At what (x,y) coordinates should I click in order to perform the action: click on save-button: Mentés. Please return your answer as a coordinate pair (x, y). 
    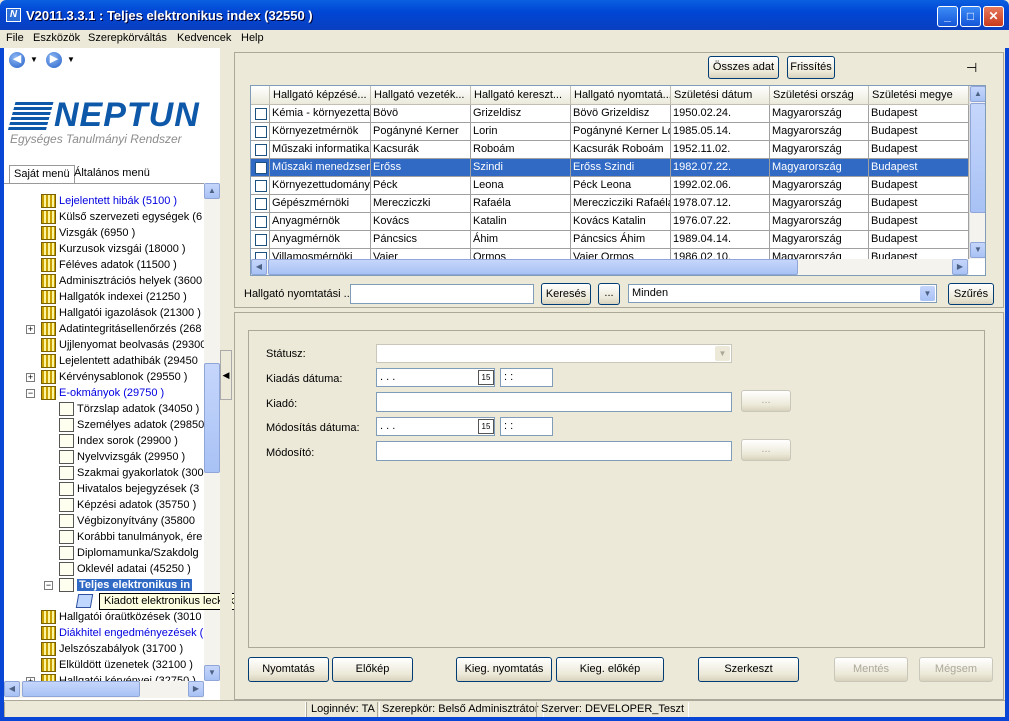
    Looking at the image, I should click on (871, 669).